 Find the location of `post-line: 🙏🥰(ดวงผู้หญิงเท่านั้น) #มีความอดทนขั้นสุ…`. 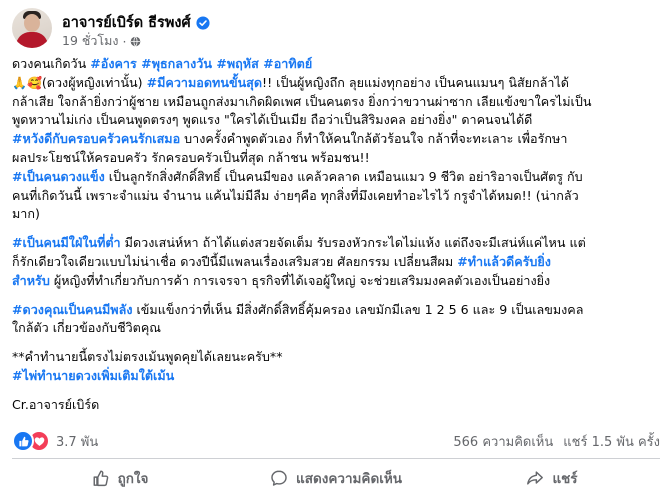

post-line: 🙏🥰(ดวงผู้หญิงเท่านั้น) #มีความอดทนขั้นสุ… is located at coordinates (290, 82).